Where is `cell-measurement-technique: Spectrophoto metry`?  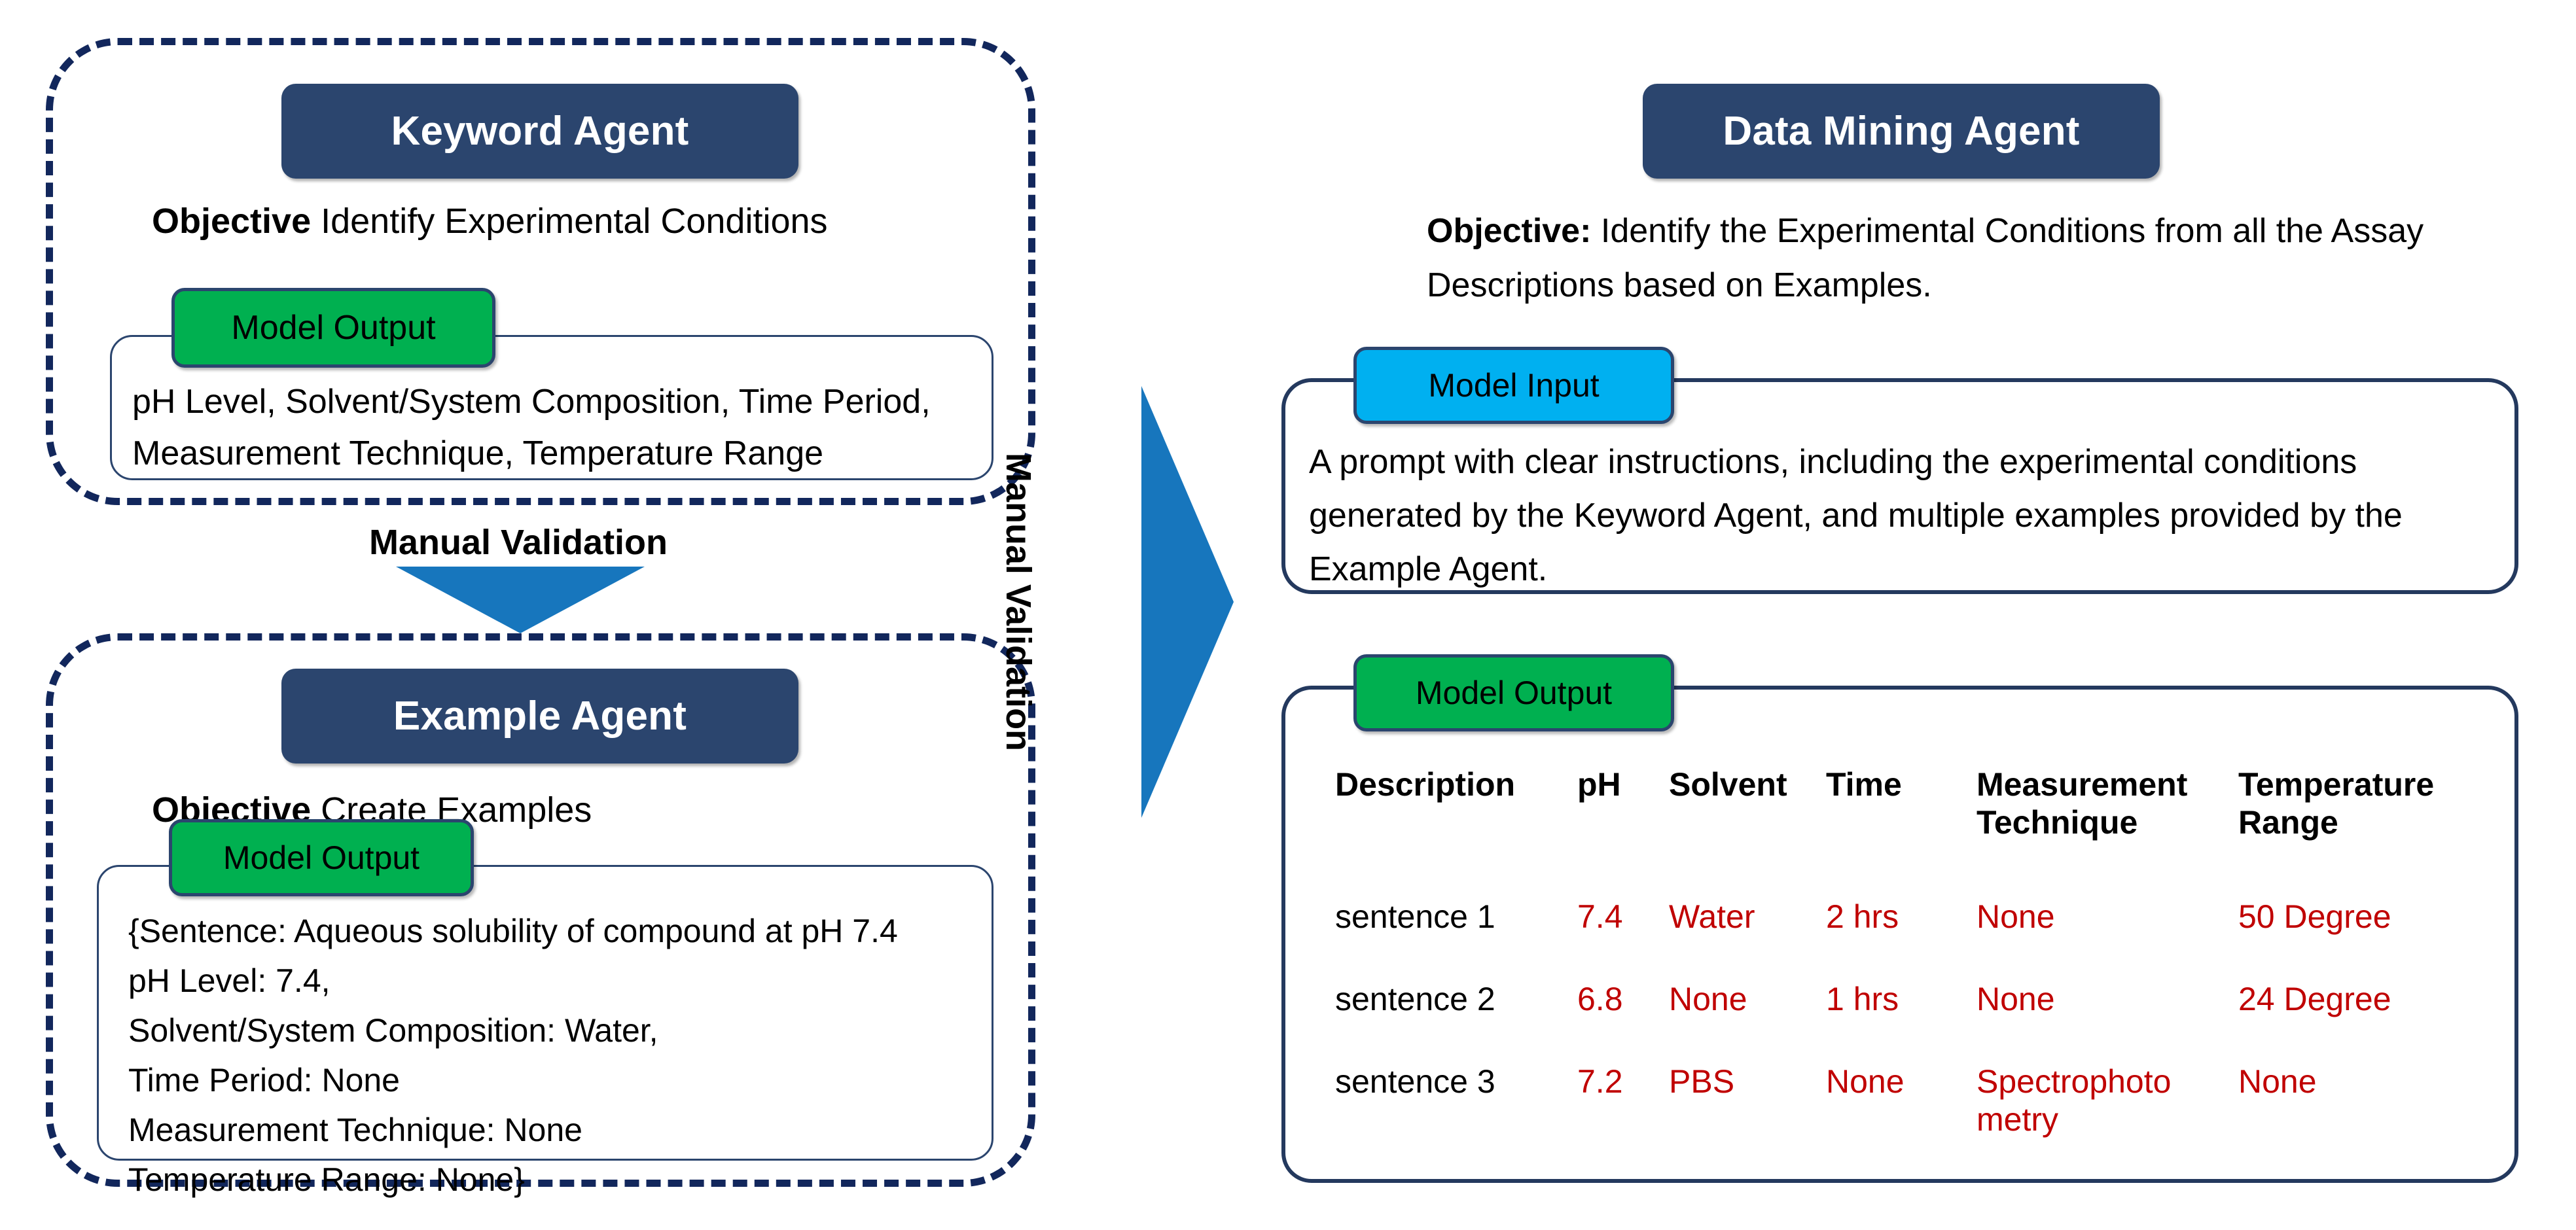 cell-measurement-technique: Spectrophoto metry is located at coordinates (2074, 1101).